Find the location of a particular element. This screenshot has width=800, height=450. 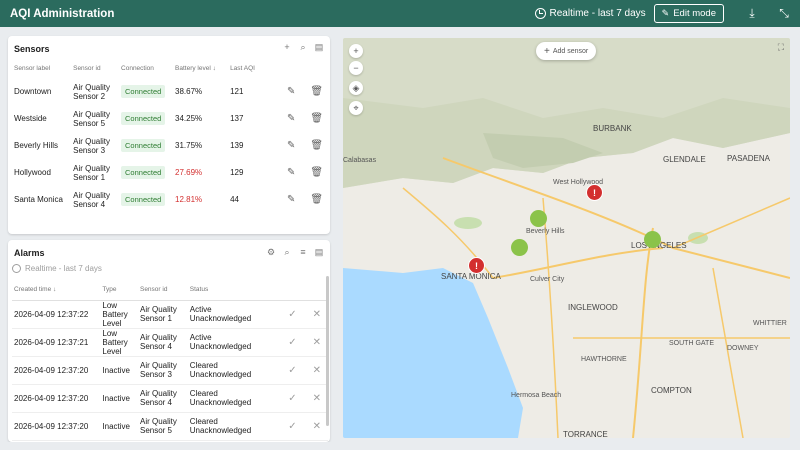

alarm-sensor-id: Air Quality Sensor 4 is located at coordinates (158, 342).